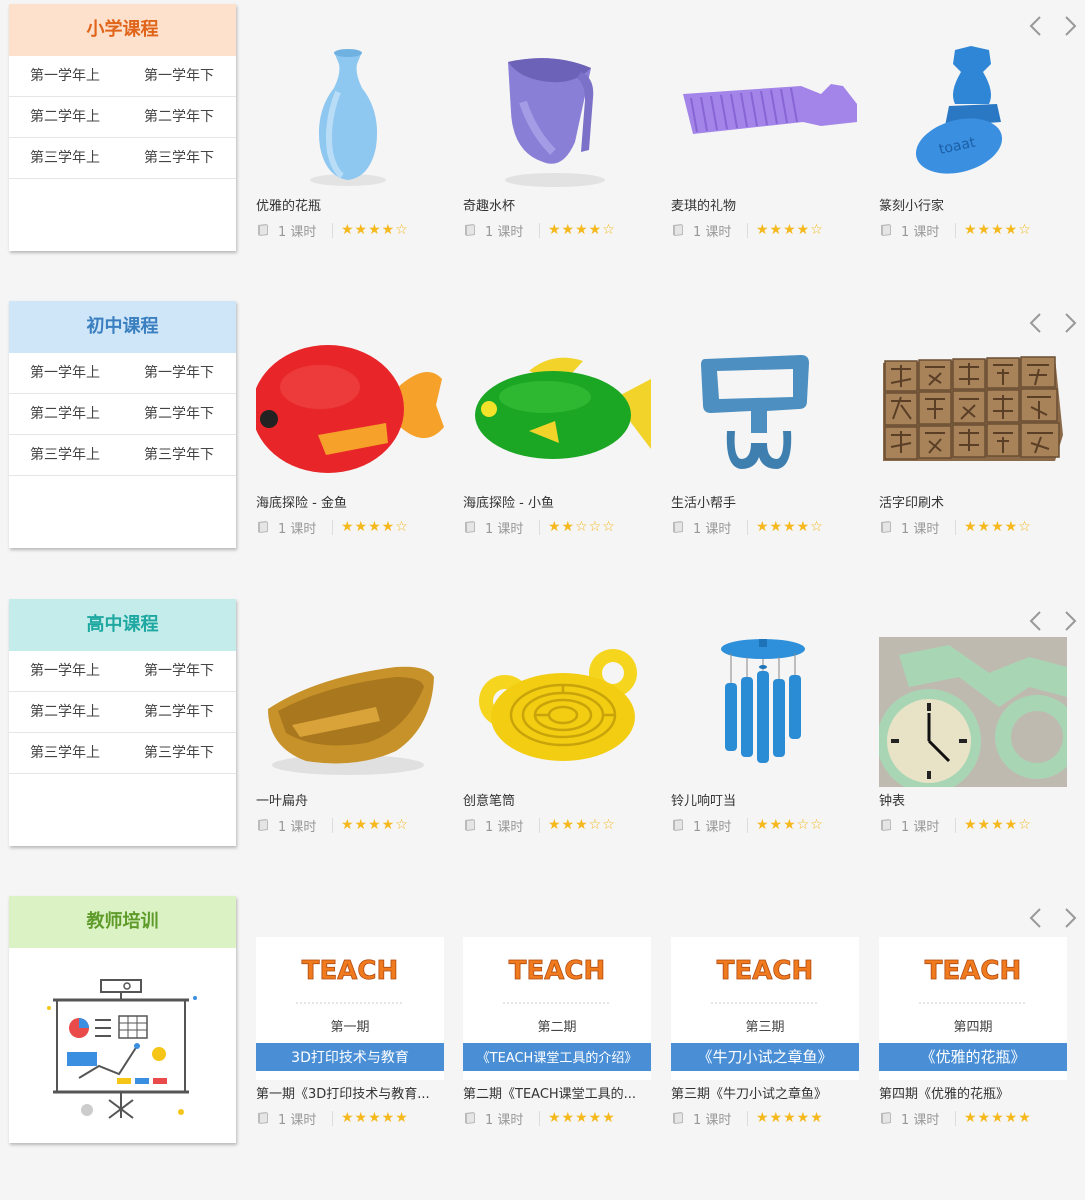 The width and height of the screenshot is (1085, 1200). Describe the element at coordinates (765, 504) in the screenshot. I see `course-title: 生活小帮手` at that location.